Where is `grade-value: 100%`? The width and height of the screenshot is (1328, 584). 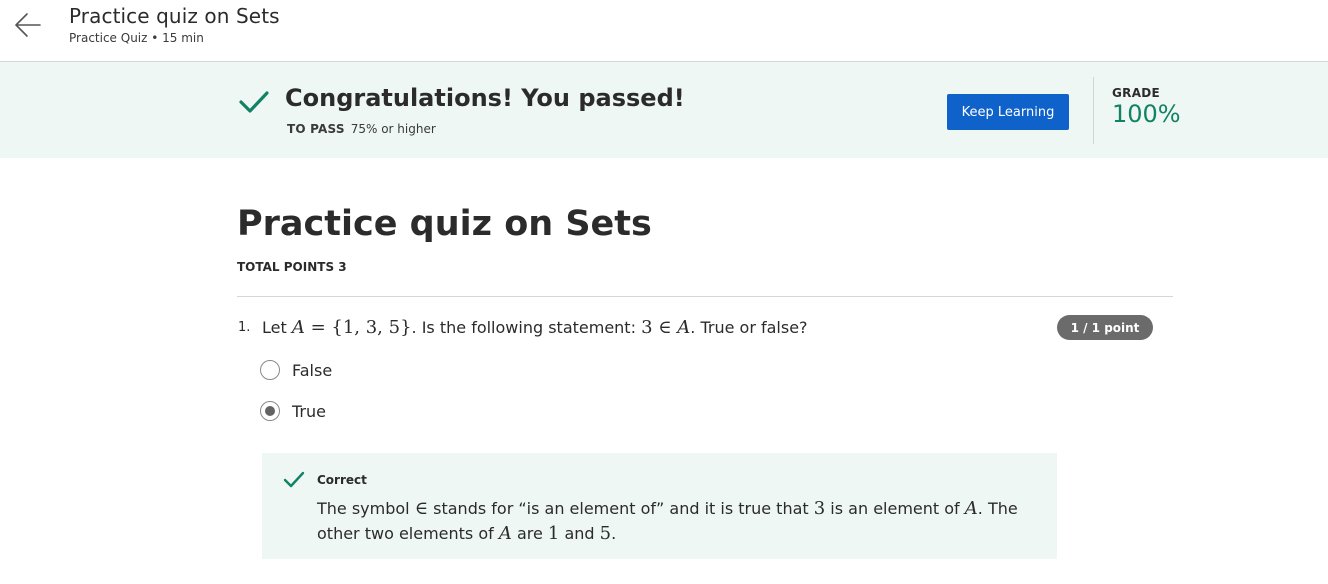
grade-value: 100% is located at coordinates (1146, 114).